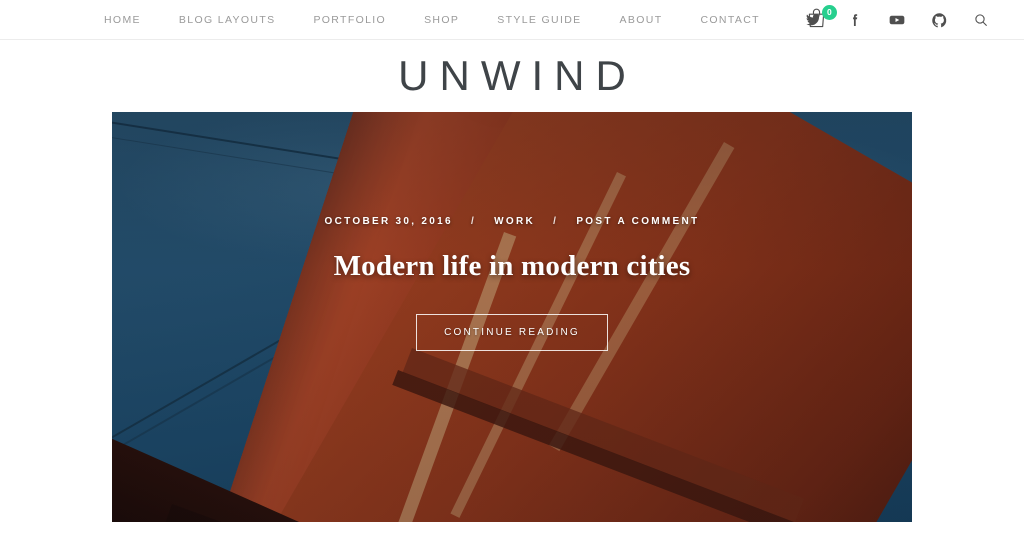 The width and height of the screenshot is (1024, 544). Describe the element at coordinates (512, 266) in the screenshot. I see `post-title: Modern life in modern cities` at that location.